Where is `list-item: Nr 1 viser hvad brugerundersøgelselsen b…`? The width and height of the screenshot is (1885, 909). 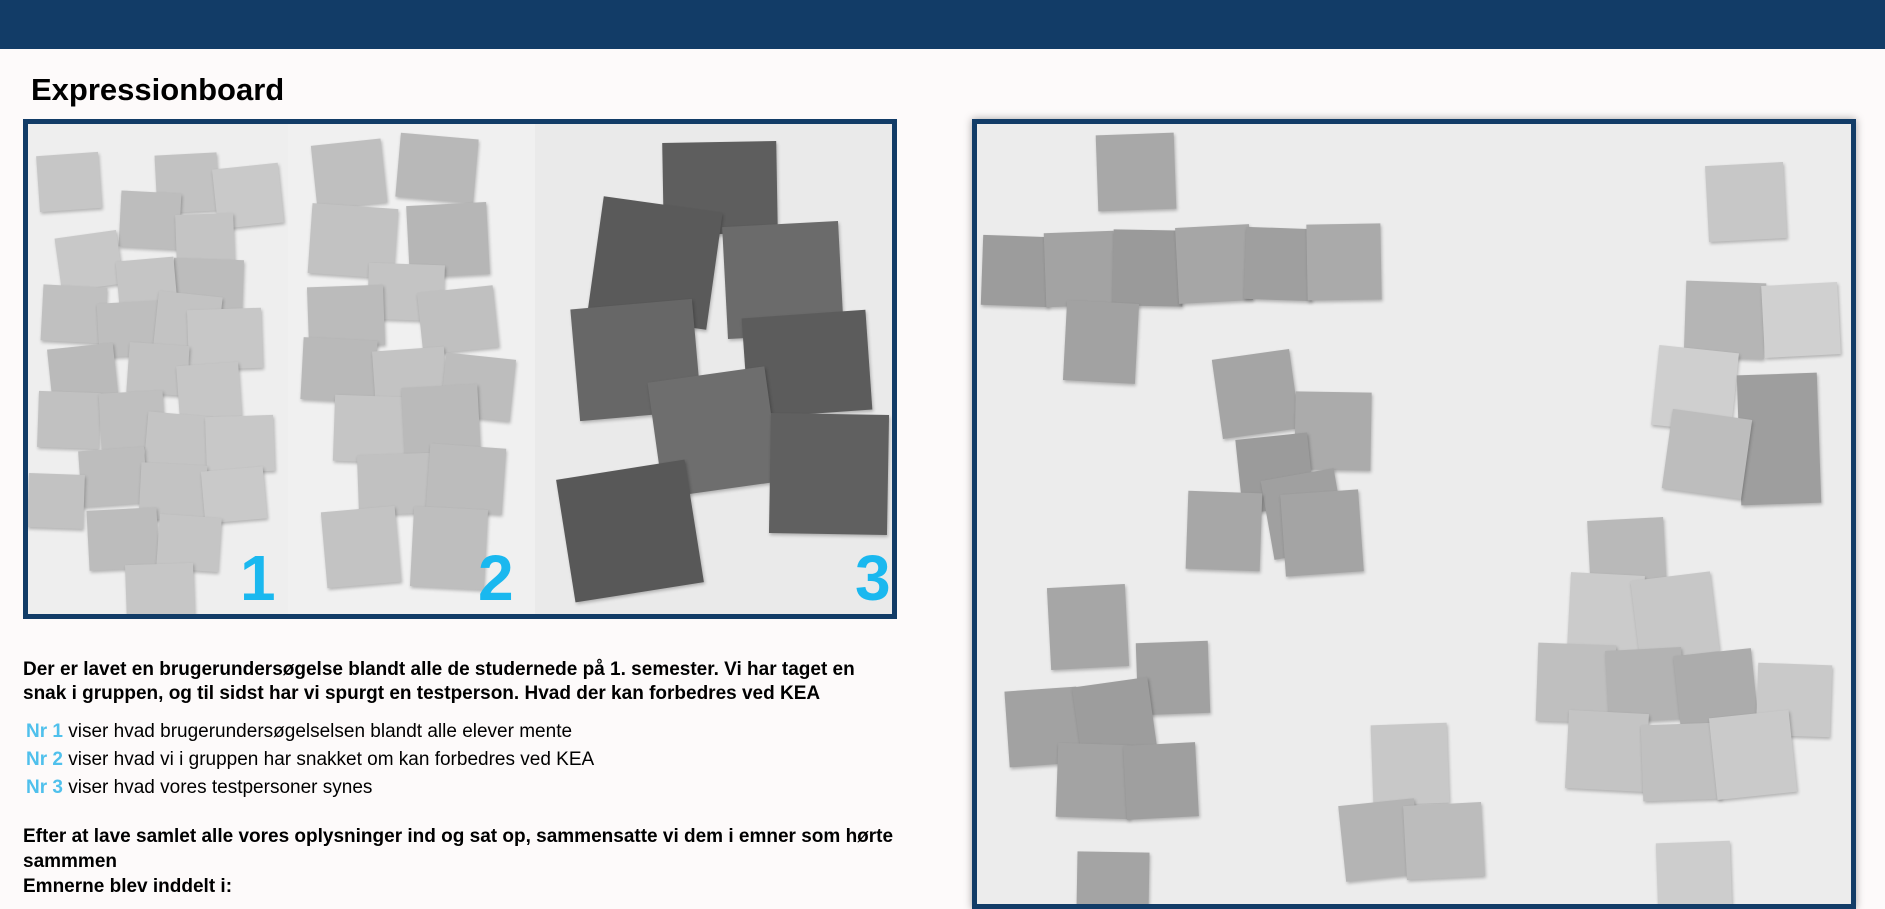
list-item: Nr 1 viser hvad brugerundersøgelselsen b… is located at coordinates (310, 732).